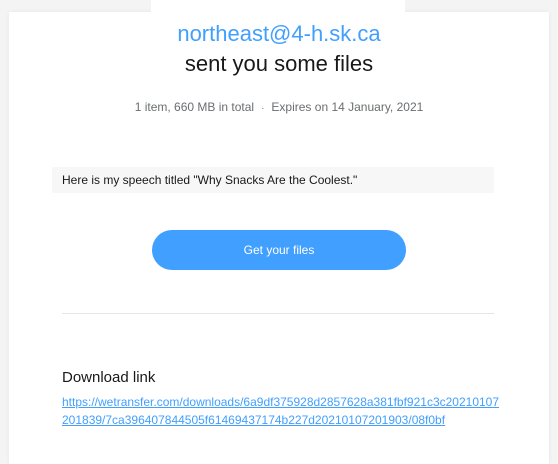  Describe the element at coordinates (279, 63) in the screenshot. I see `headline: sent you some files` at that location.